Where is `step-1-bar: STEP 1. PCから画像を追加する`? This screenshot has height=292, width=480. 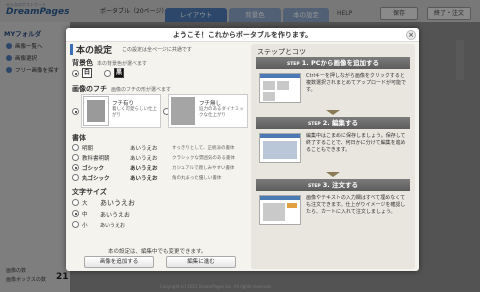
step-1-bar: STEP 1. PCから画像を追加する is located at coordinates (333, 63).